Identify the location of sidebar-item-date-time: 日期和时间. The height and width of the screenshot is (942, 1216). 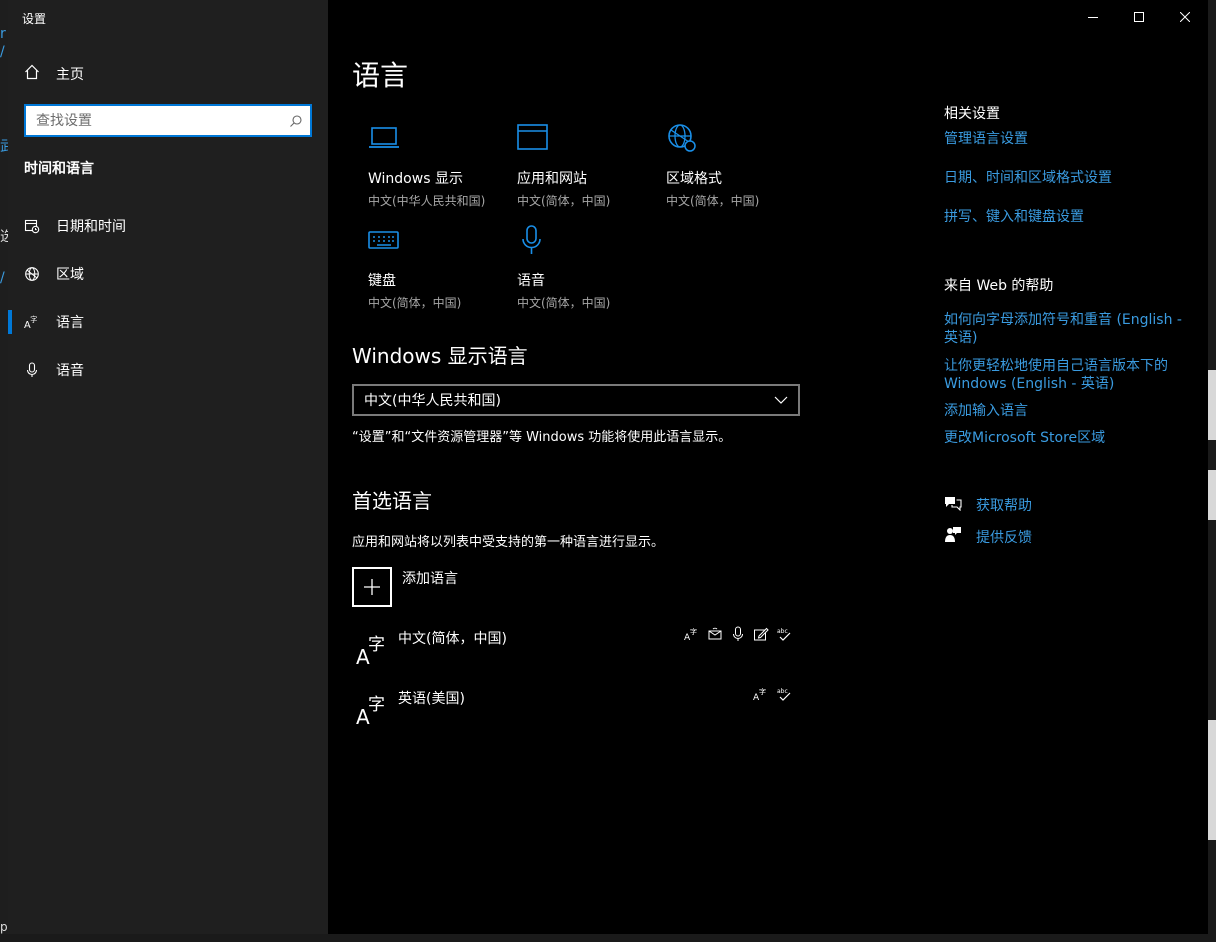
(168, 226).